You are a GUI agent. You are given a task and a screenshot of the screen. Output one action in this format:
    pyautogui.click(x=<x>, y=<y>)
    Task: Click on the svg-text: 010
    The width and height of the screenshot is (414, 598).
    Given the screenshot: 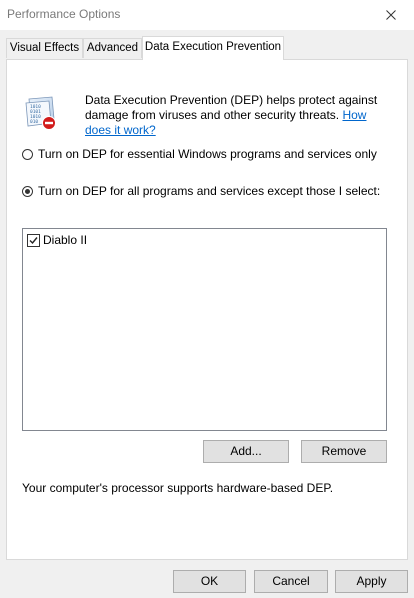 What is the action you would take?
    pyautogui.click(x=34, y=122)
    